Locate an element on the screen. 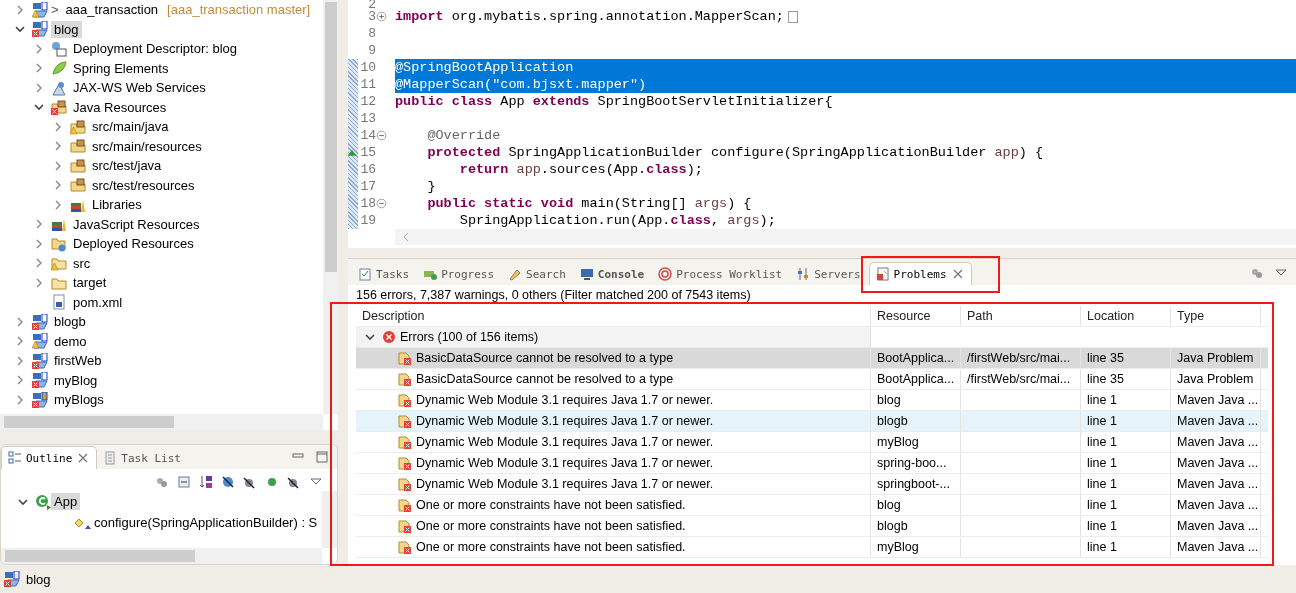 The image size is (1296, 593). view-tab: Problems is located at coordinates (920, 273).